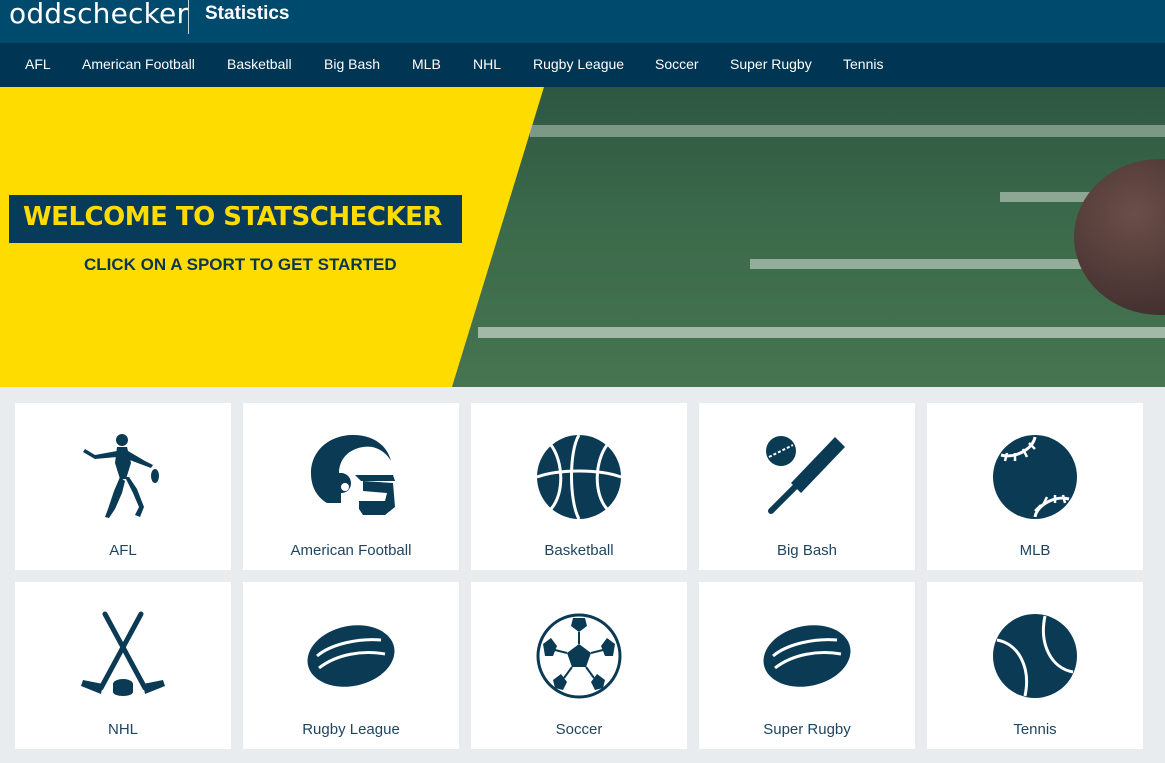 The height and width of the screenshot is (763, 1165). What do you see at coordinates (351, 729) in the screenshot?
I see `sport-label-rugby-league: Rugby League` at bounding box center [351, 729].